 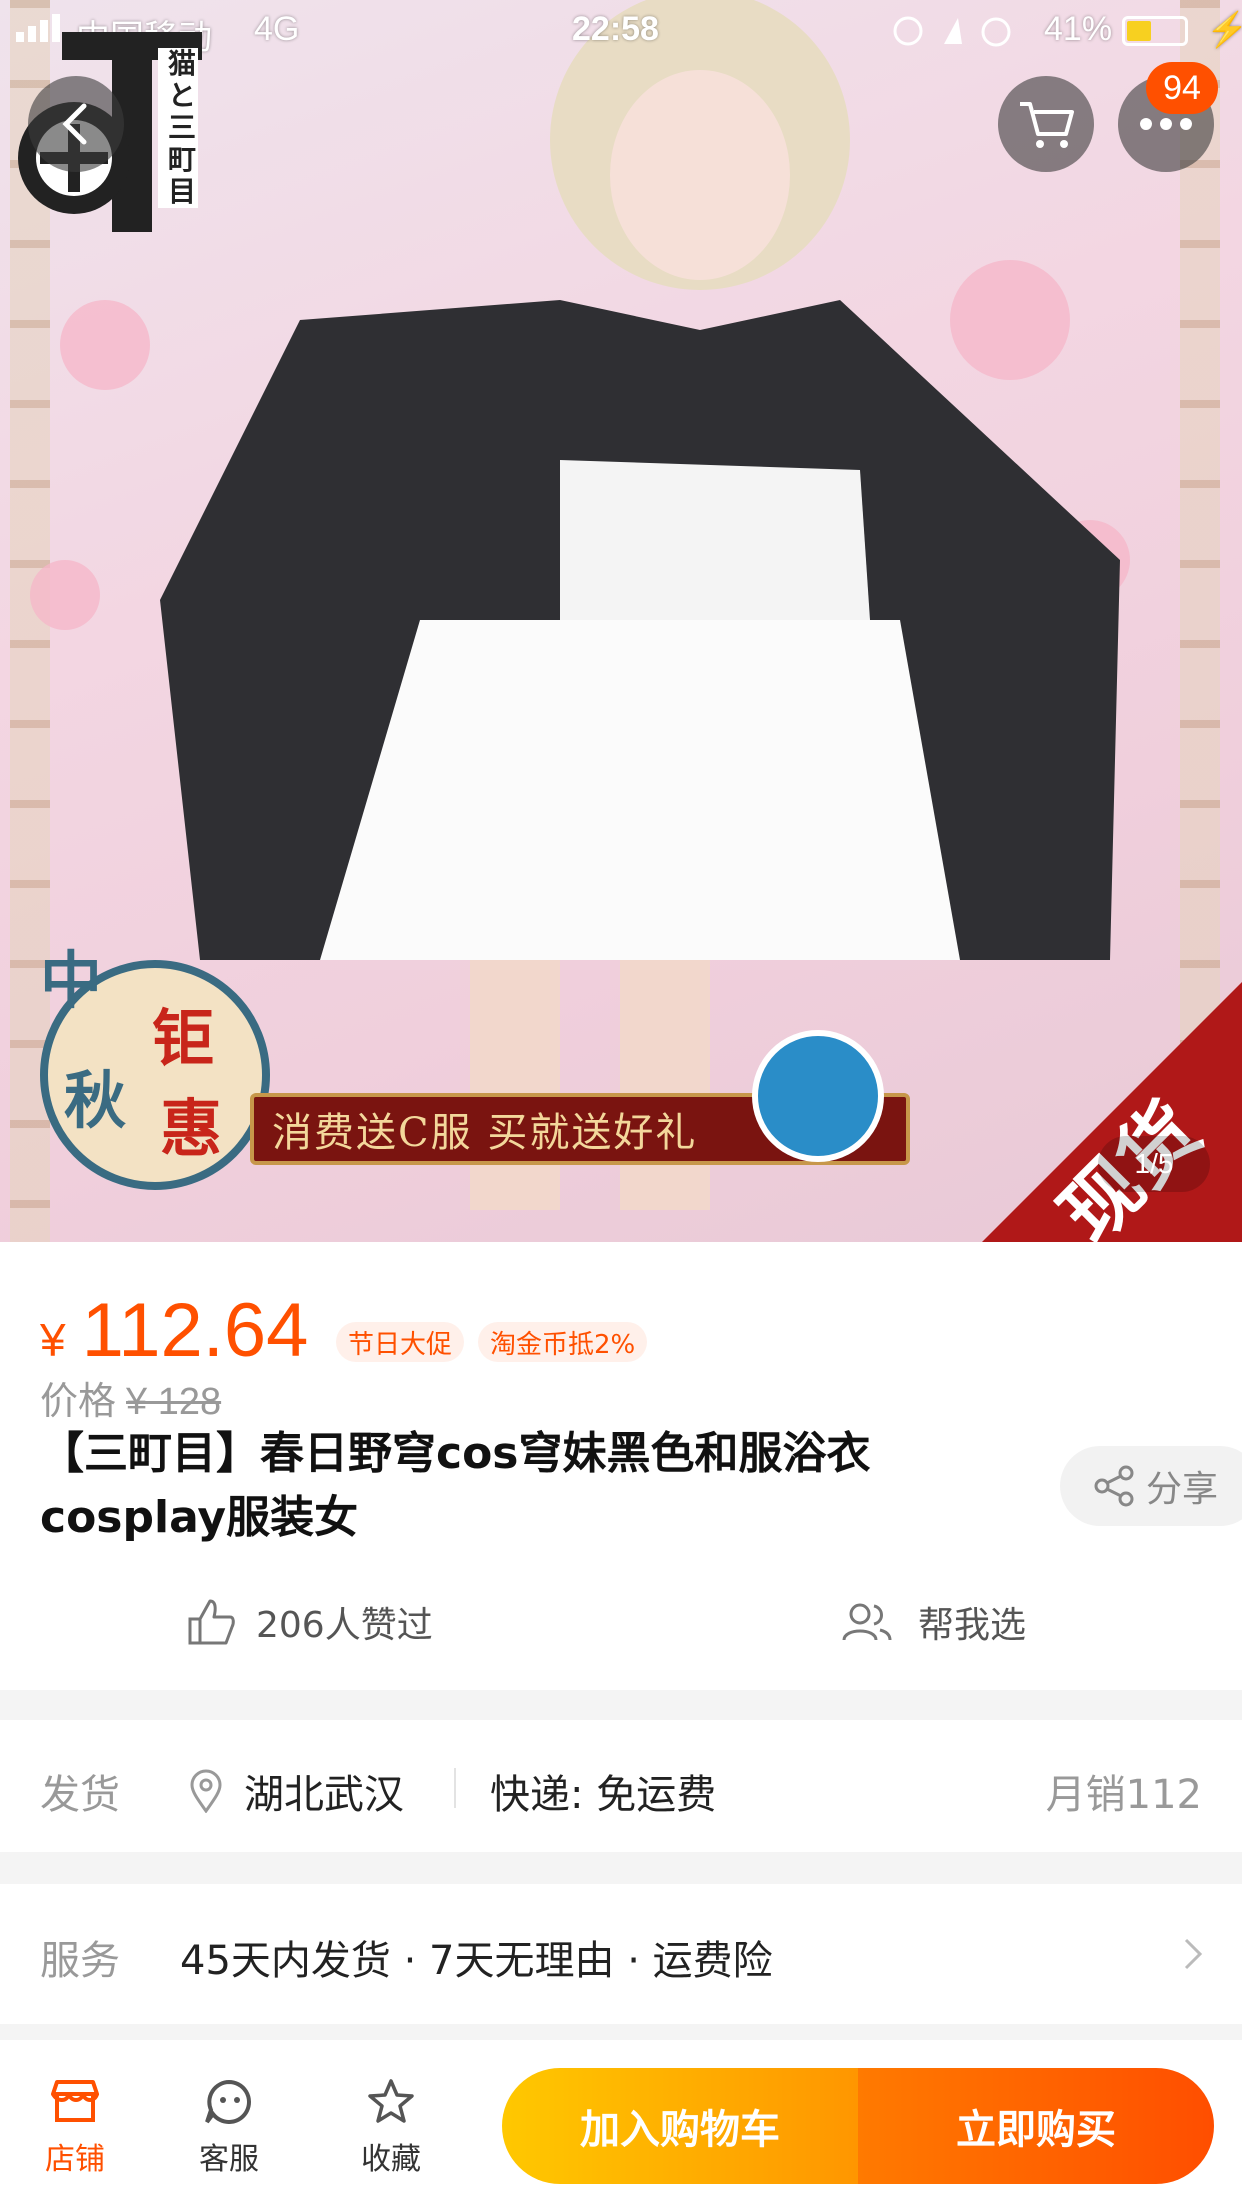 I want to click on likes-count: 206人赞过, so click(x=344, y=1625).